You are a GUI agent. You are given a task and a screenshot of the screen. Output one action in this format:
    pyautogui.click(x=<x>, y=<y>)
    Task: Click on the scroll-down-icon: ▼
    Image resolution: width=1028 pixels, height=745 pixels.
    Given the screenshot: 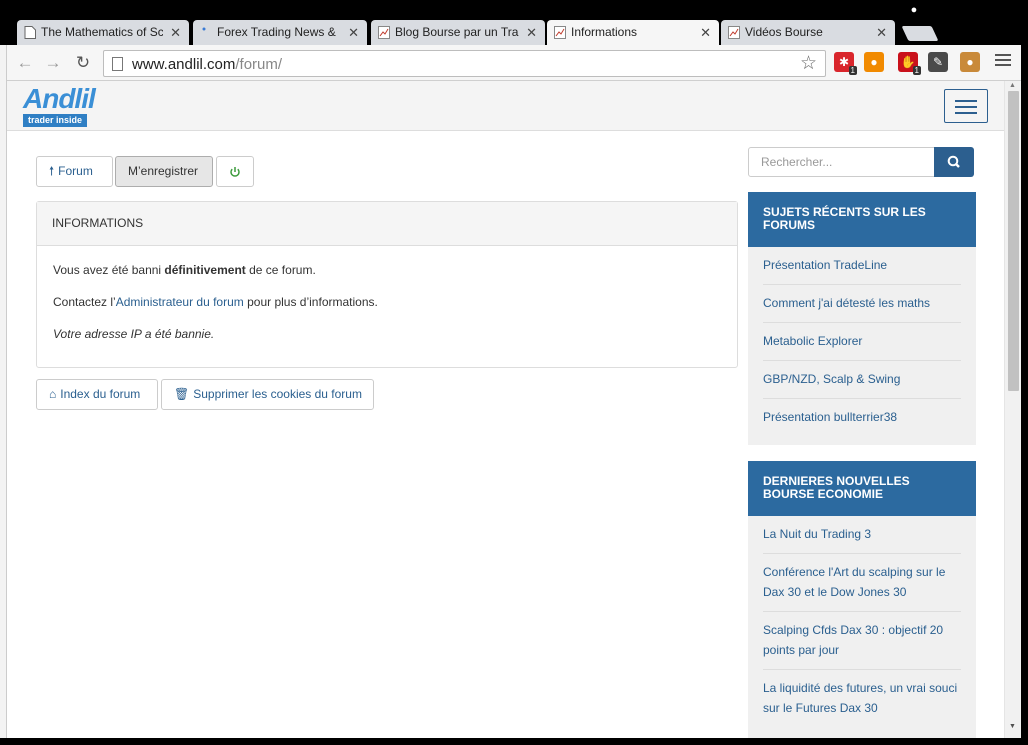 What is the action you would take?
    pyautogui.click(x=1012, y=726)
    